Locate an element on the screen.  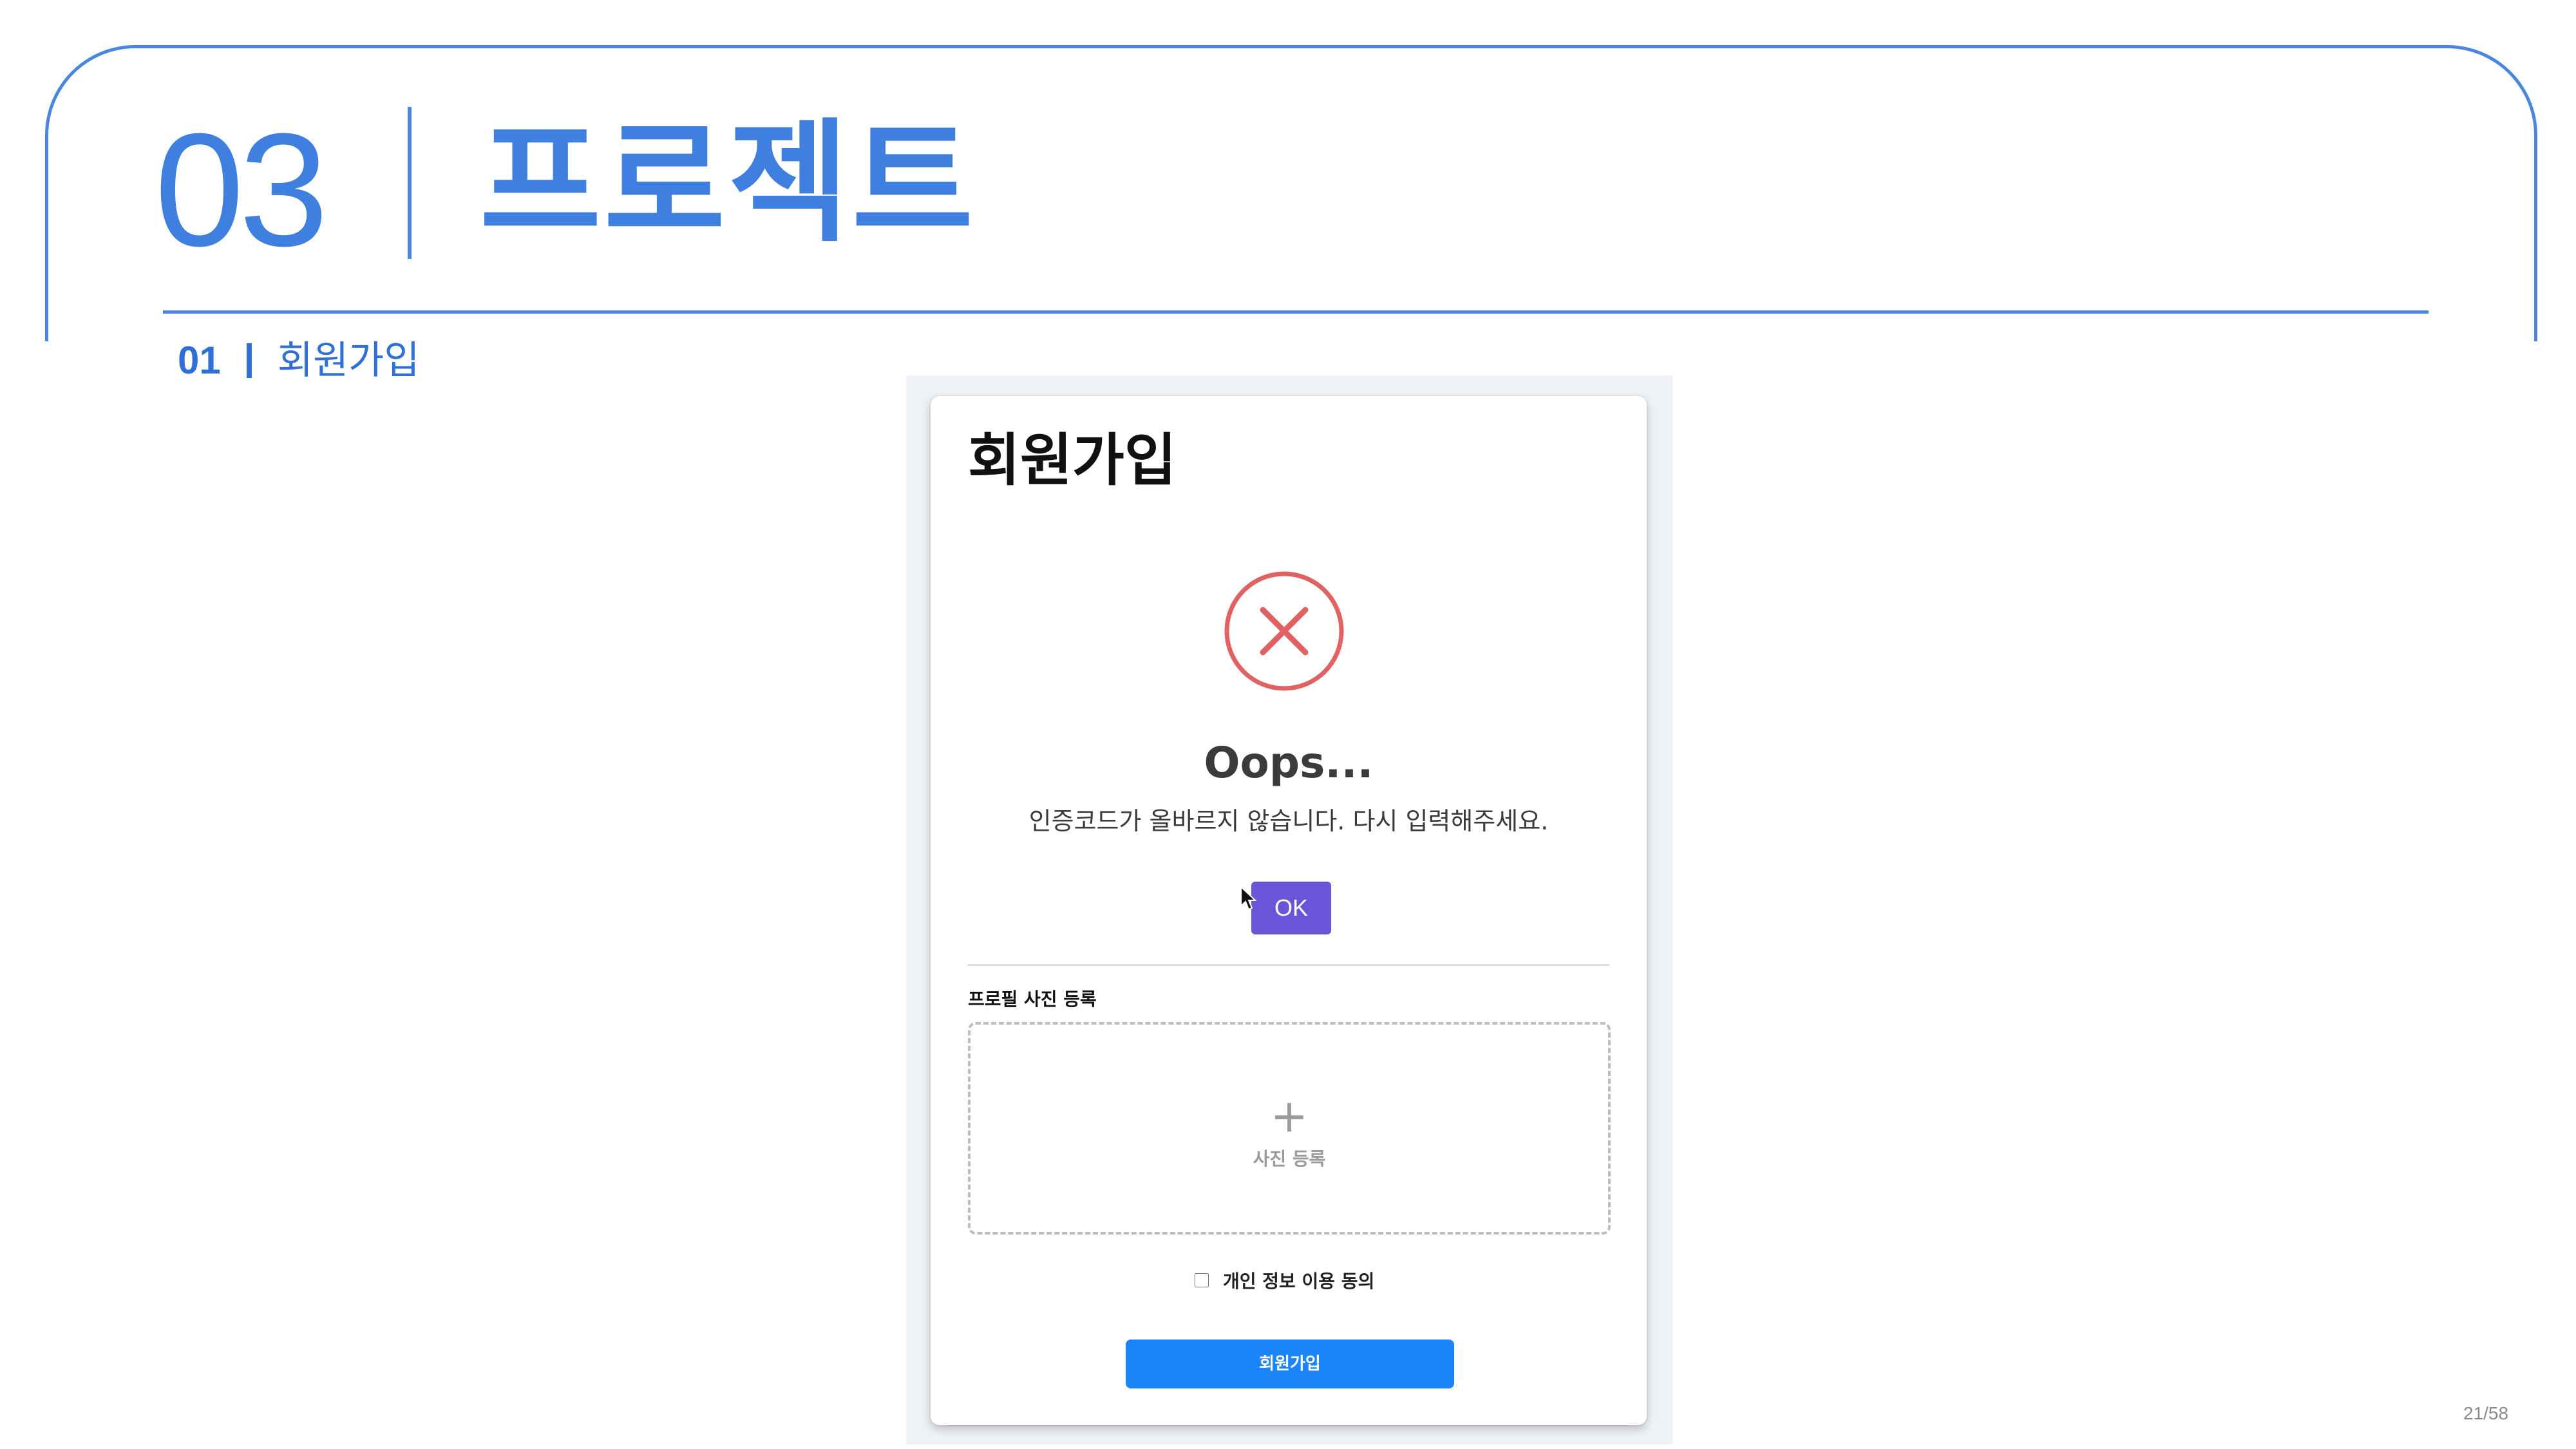
profile-photo-label: 프로필 사진 등록 is located at coordinates (1032, 1000).